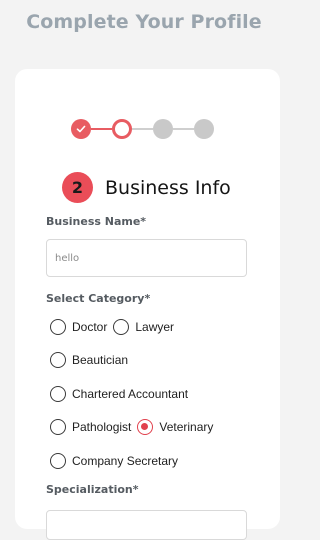  I want to click on check-icon, so click(81, 129).